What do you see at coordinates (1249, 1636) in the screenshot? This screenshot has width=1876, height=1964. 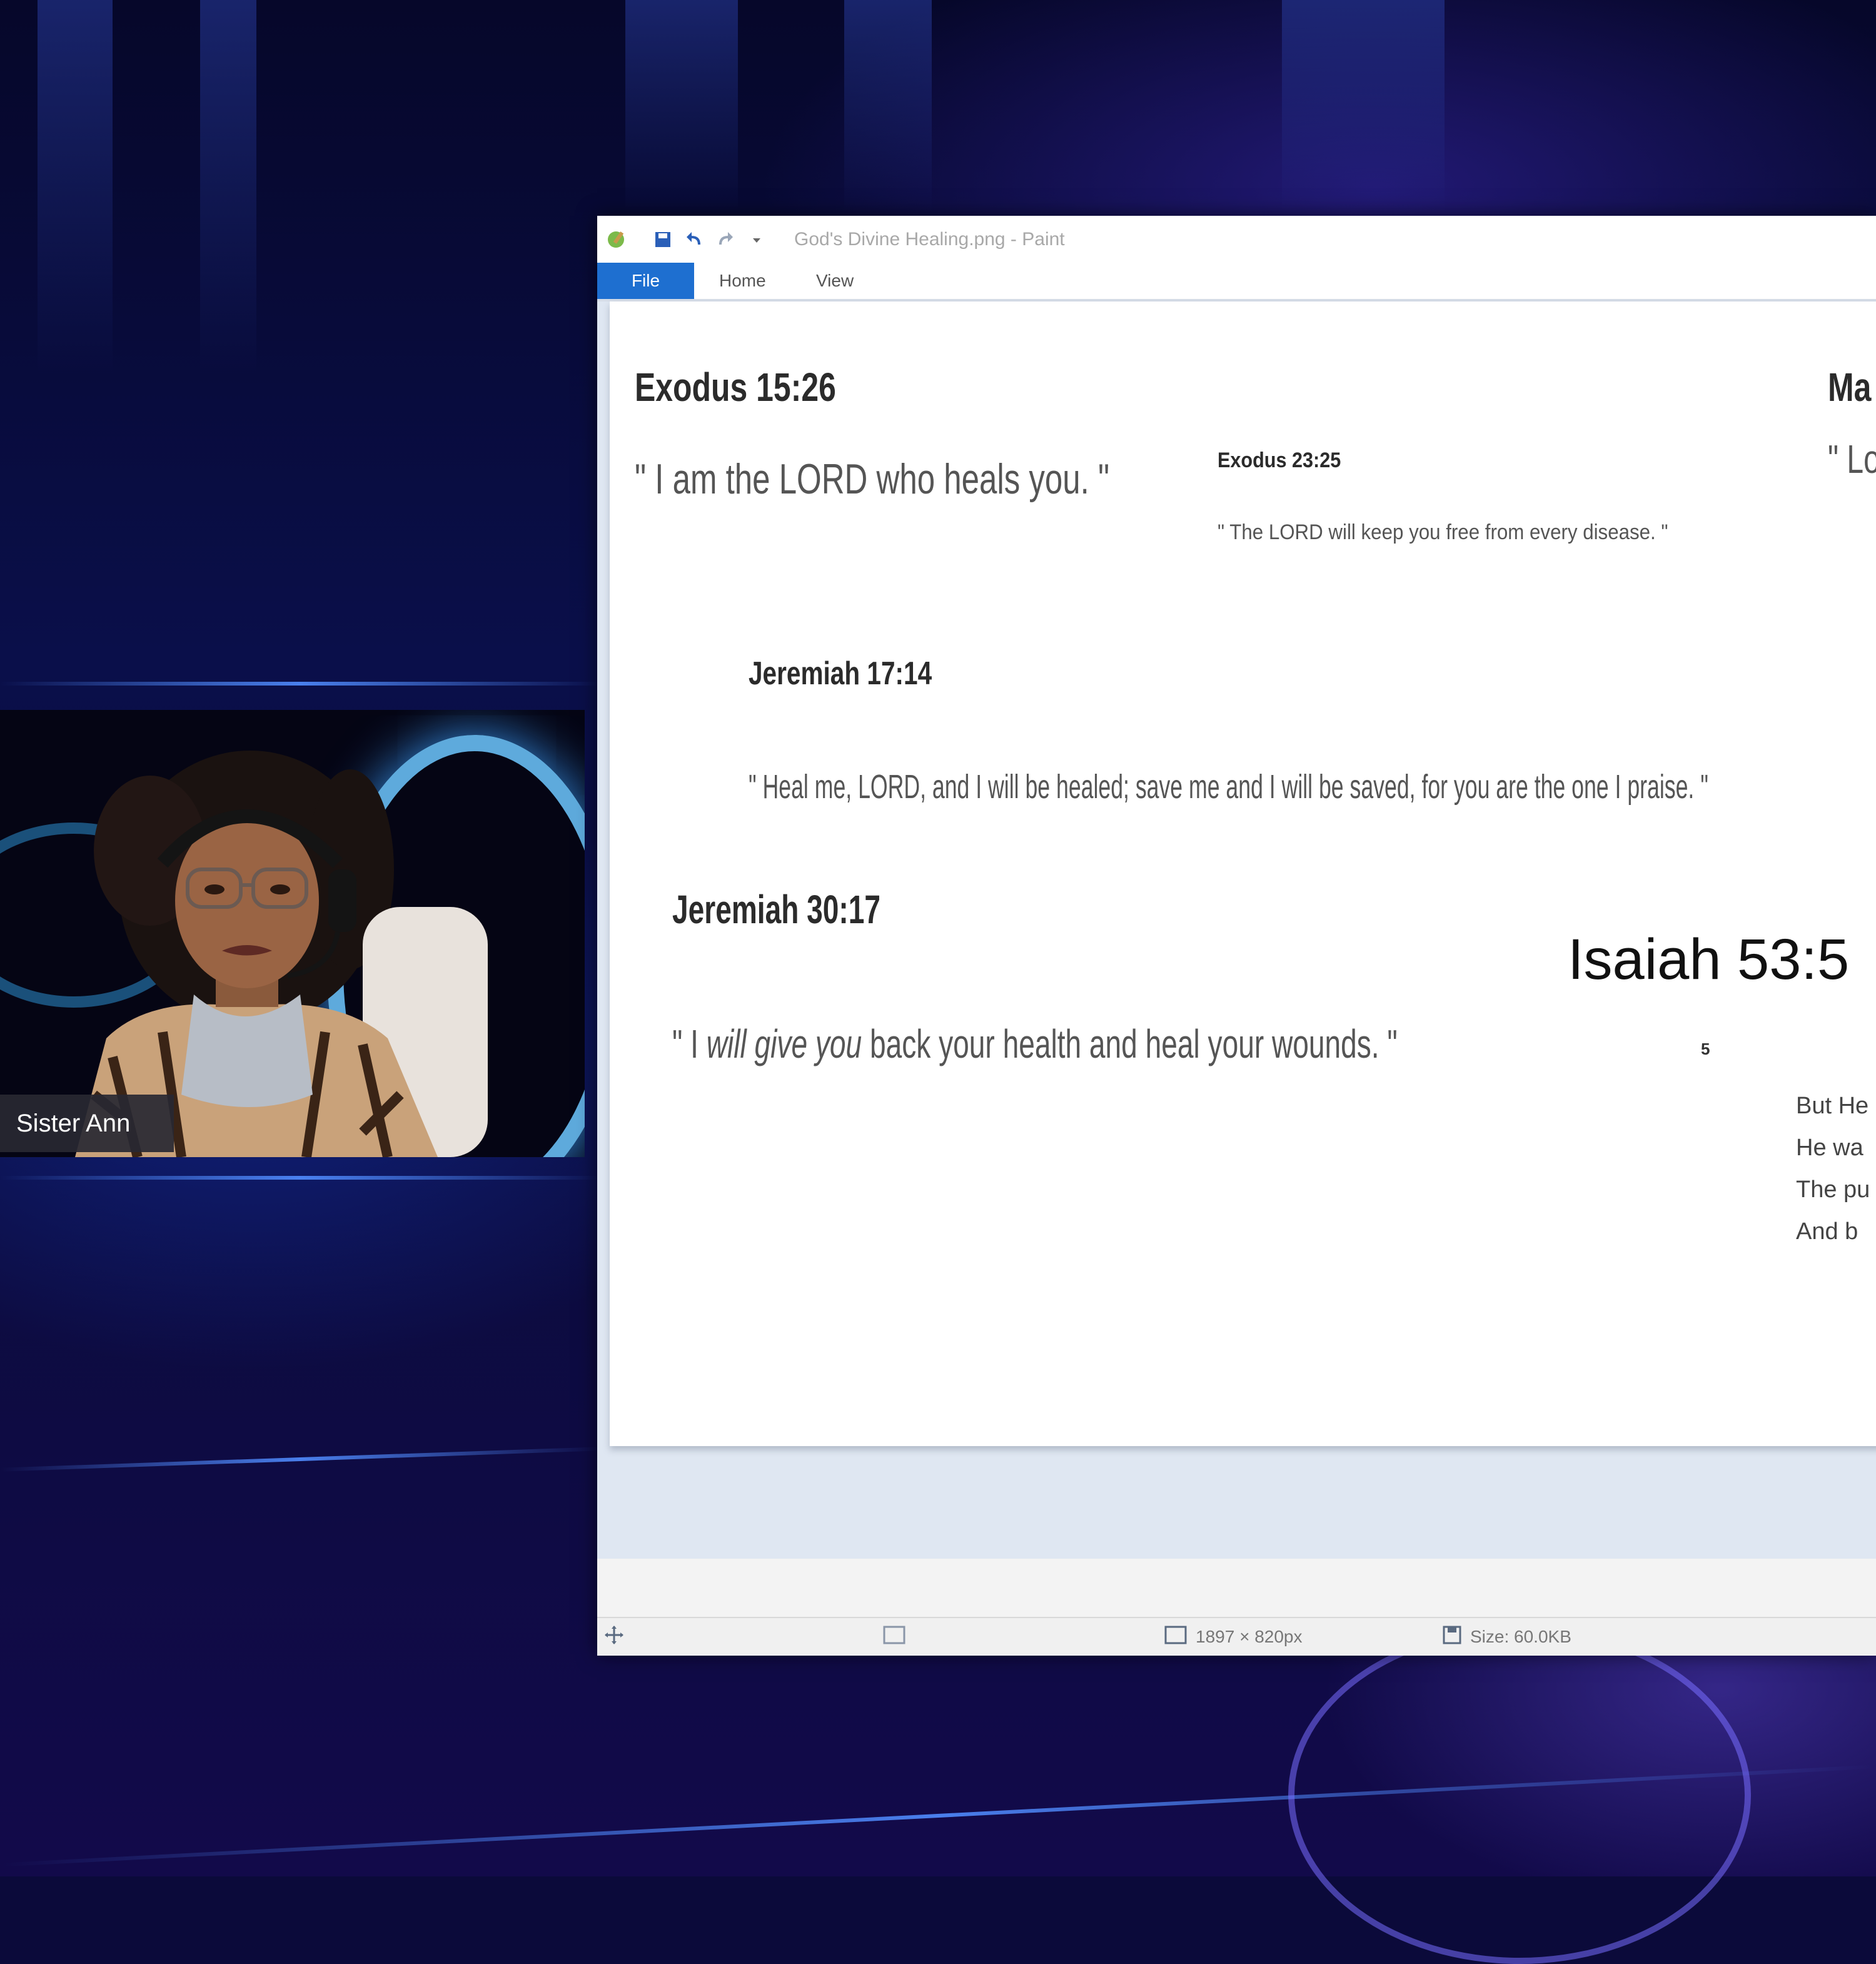 I see `dimensions-text: 1897 × 820px` at bounding box center [1249, 1636].